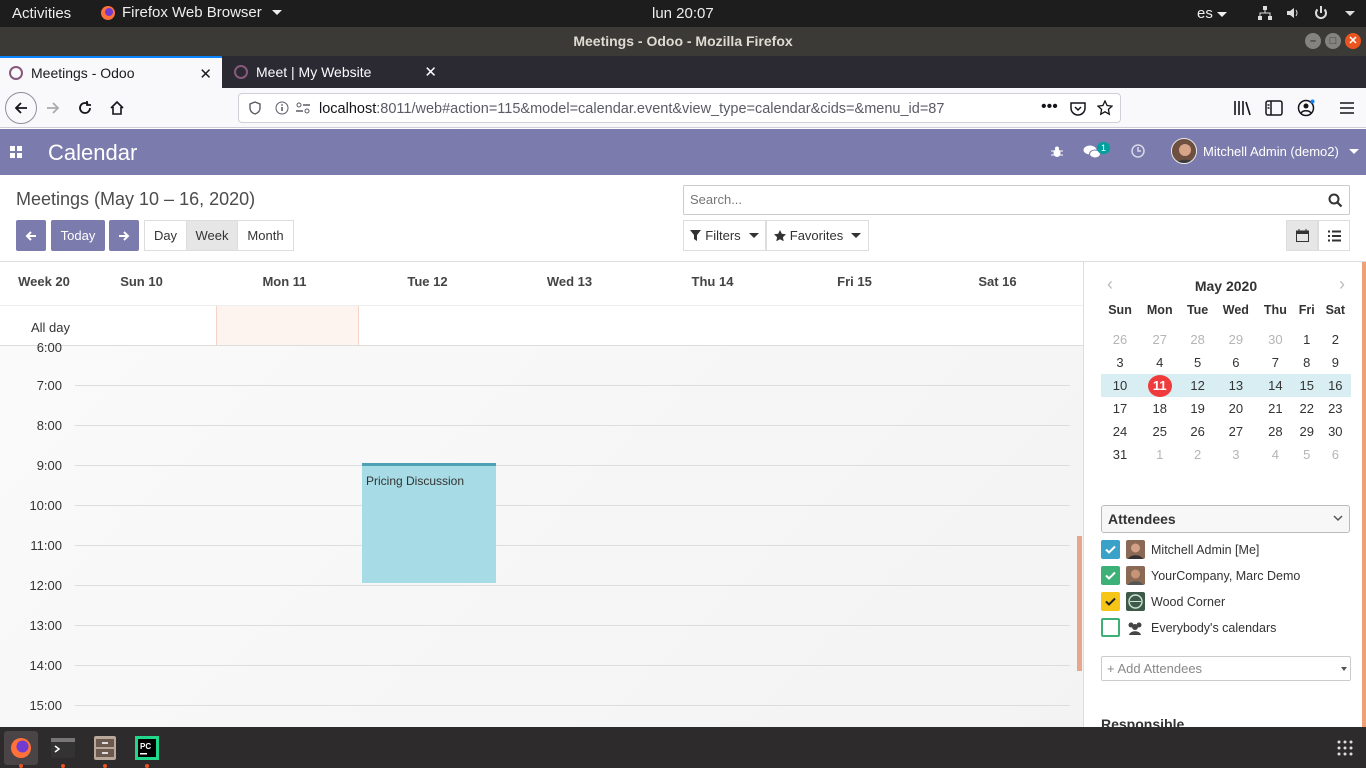 This screenshot has height=768, width=1366. I want to click on pocket-icon, so click(1078, 108).